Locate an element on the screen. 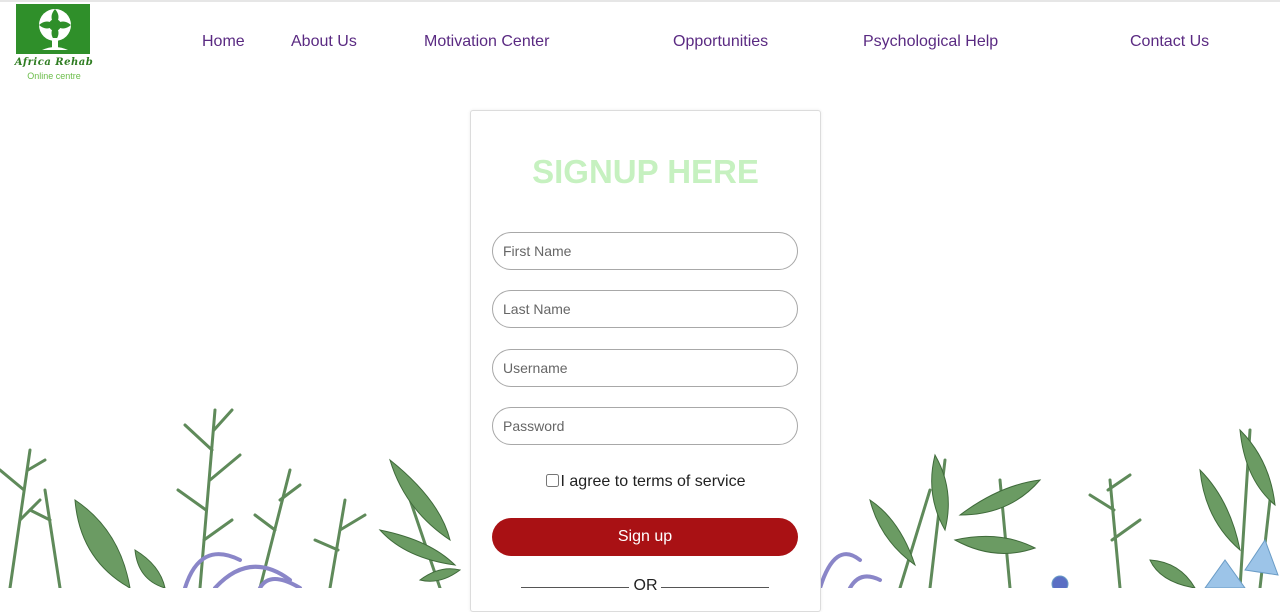 This screenshot has width=1280, height=612. signup-title: SIGNUP HERE is located at coordinates (645, 171).